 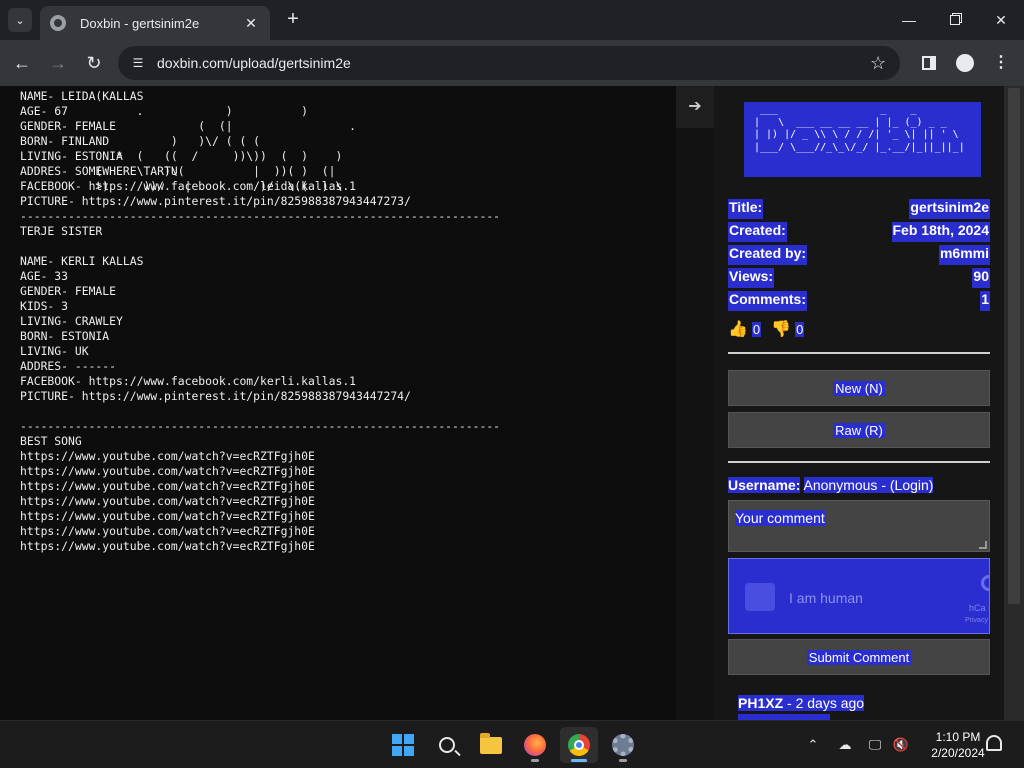 I want to click on window-minimize-button: —, so click(x=909, y=20).